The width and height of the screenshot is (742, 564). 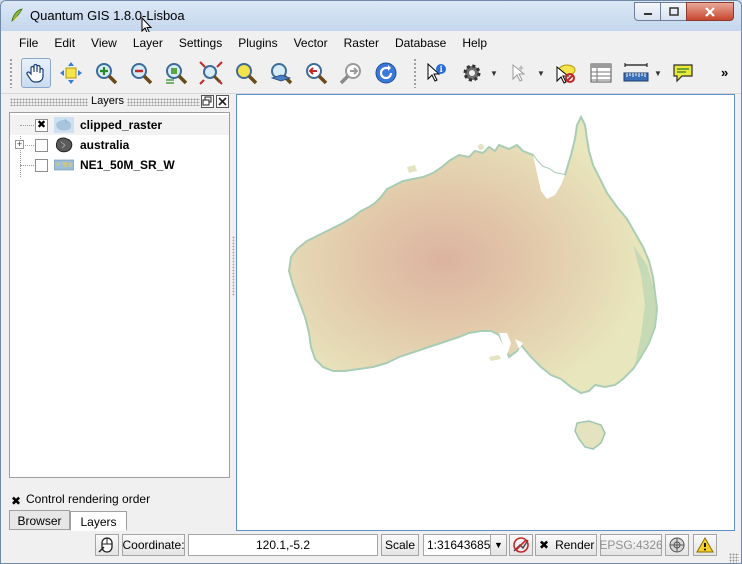 I want to click on menu-edit: Edit, so click(x=64, y=43).